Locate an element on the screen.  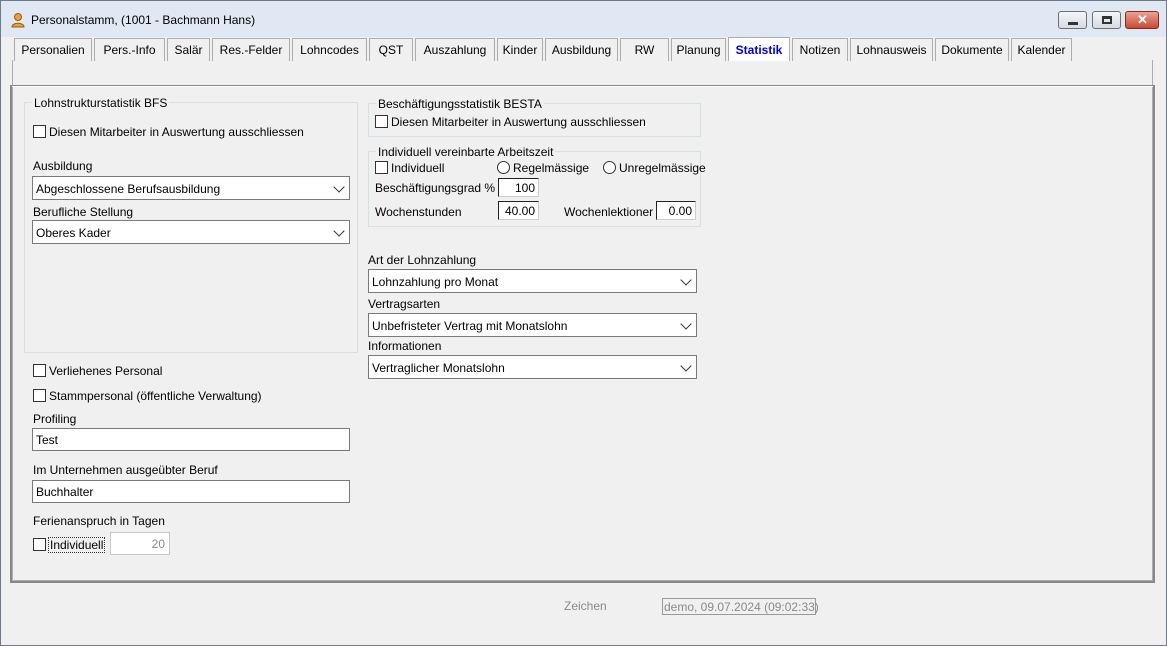
bfs-exclude-checkbox is located at coordinates (39, 131).